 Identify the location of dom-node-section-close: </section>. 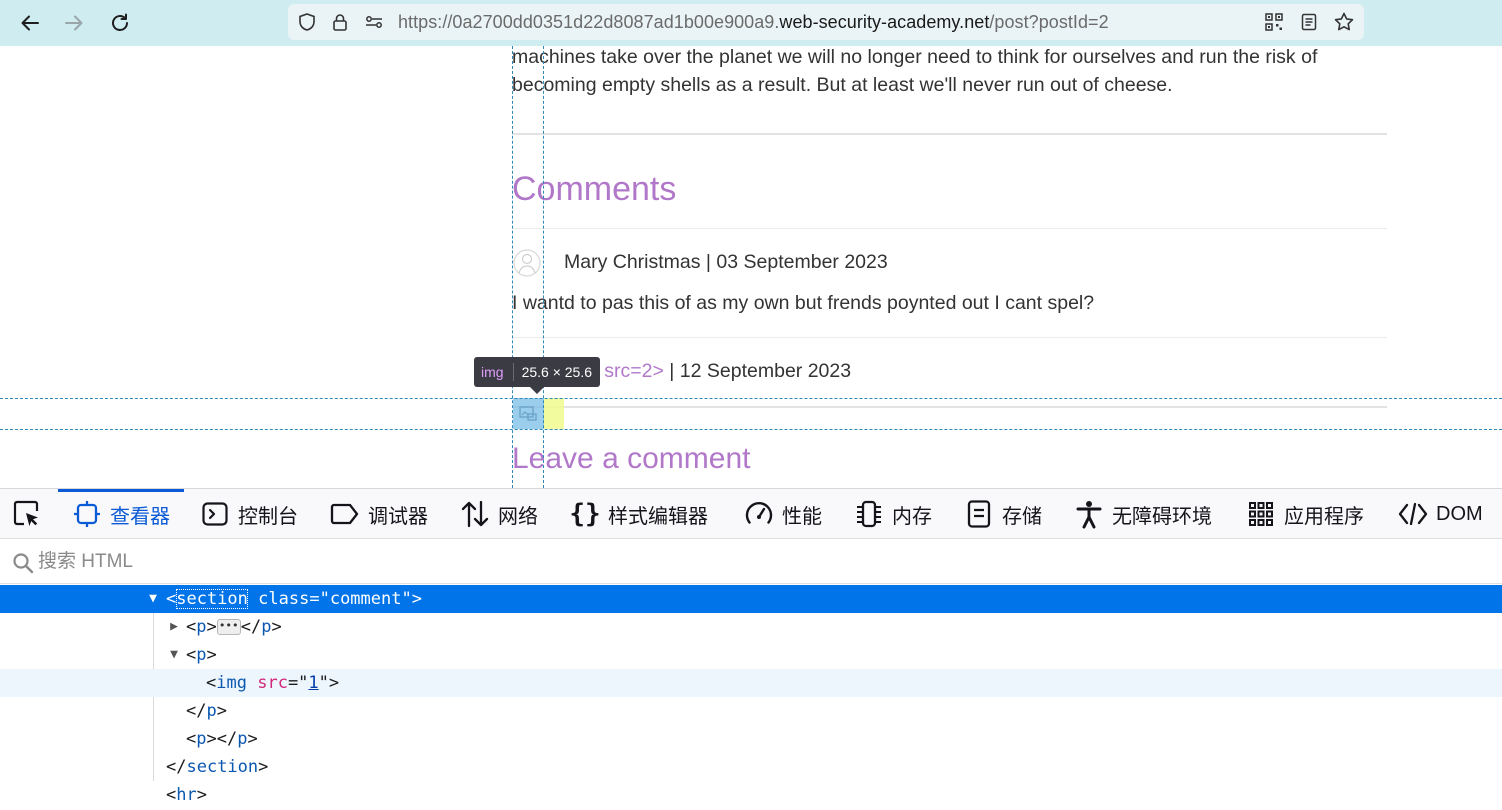
(751, 767).